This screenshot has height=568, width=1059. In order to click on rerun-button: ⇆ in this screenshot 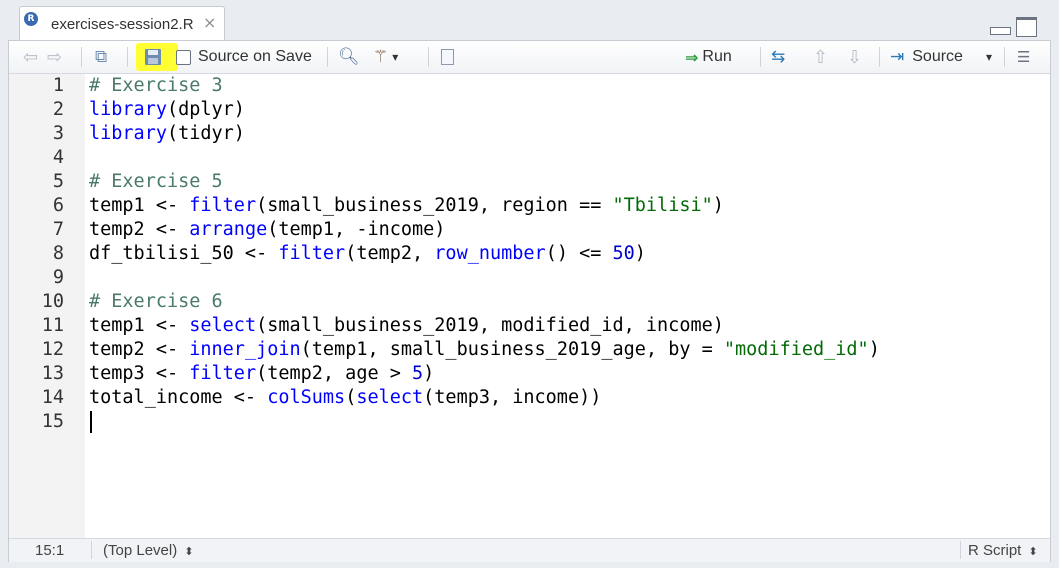, I will do `click(778, 57)`.